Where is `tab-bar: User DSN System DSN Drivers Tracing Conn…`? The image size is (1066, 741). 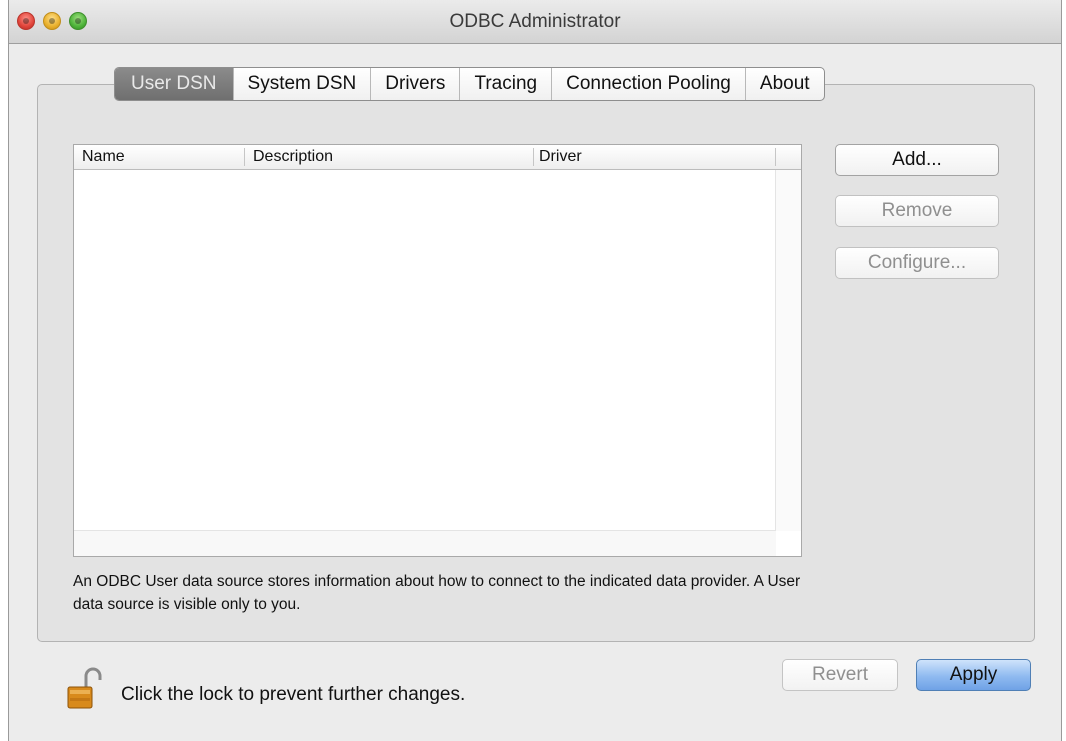 tab-bar: User DSN System DSN Drivers Tracing Conn… is located at coordinates (469, 84).